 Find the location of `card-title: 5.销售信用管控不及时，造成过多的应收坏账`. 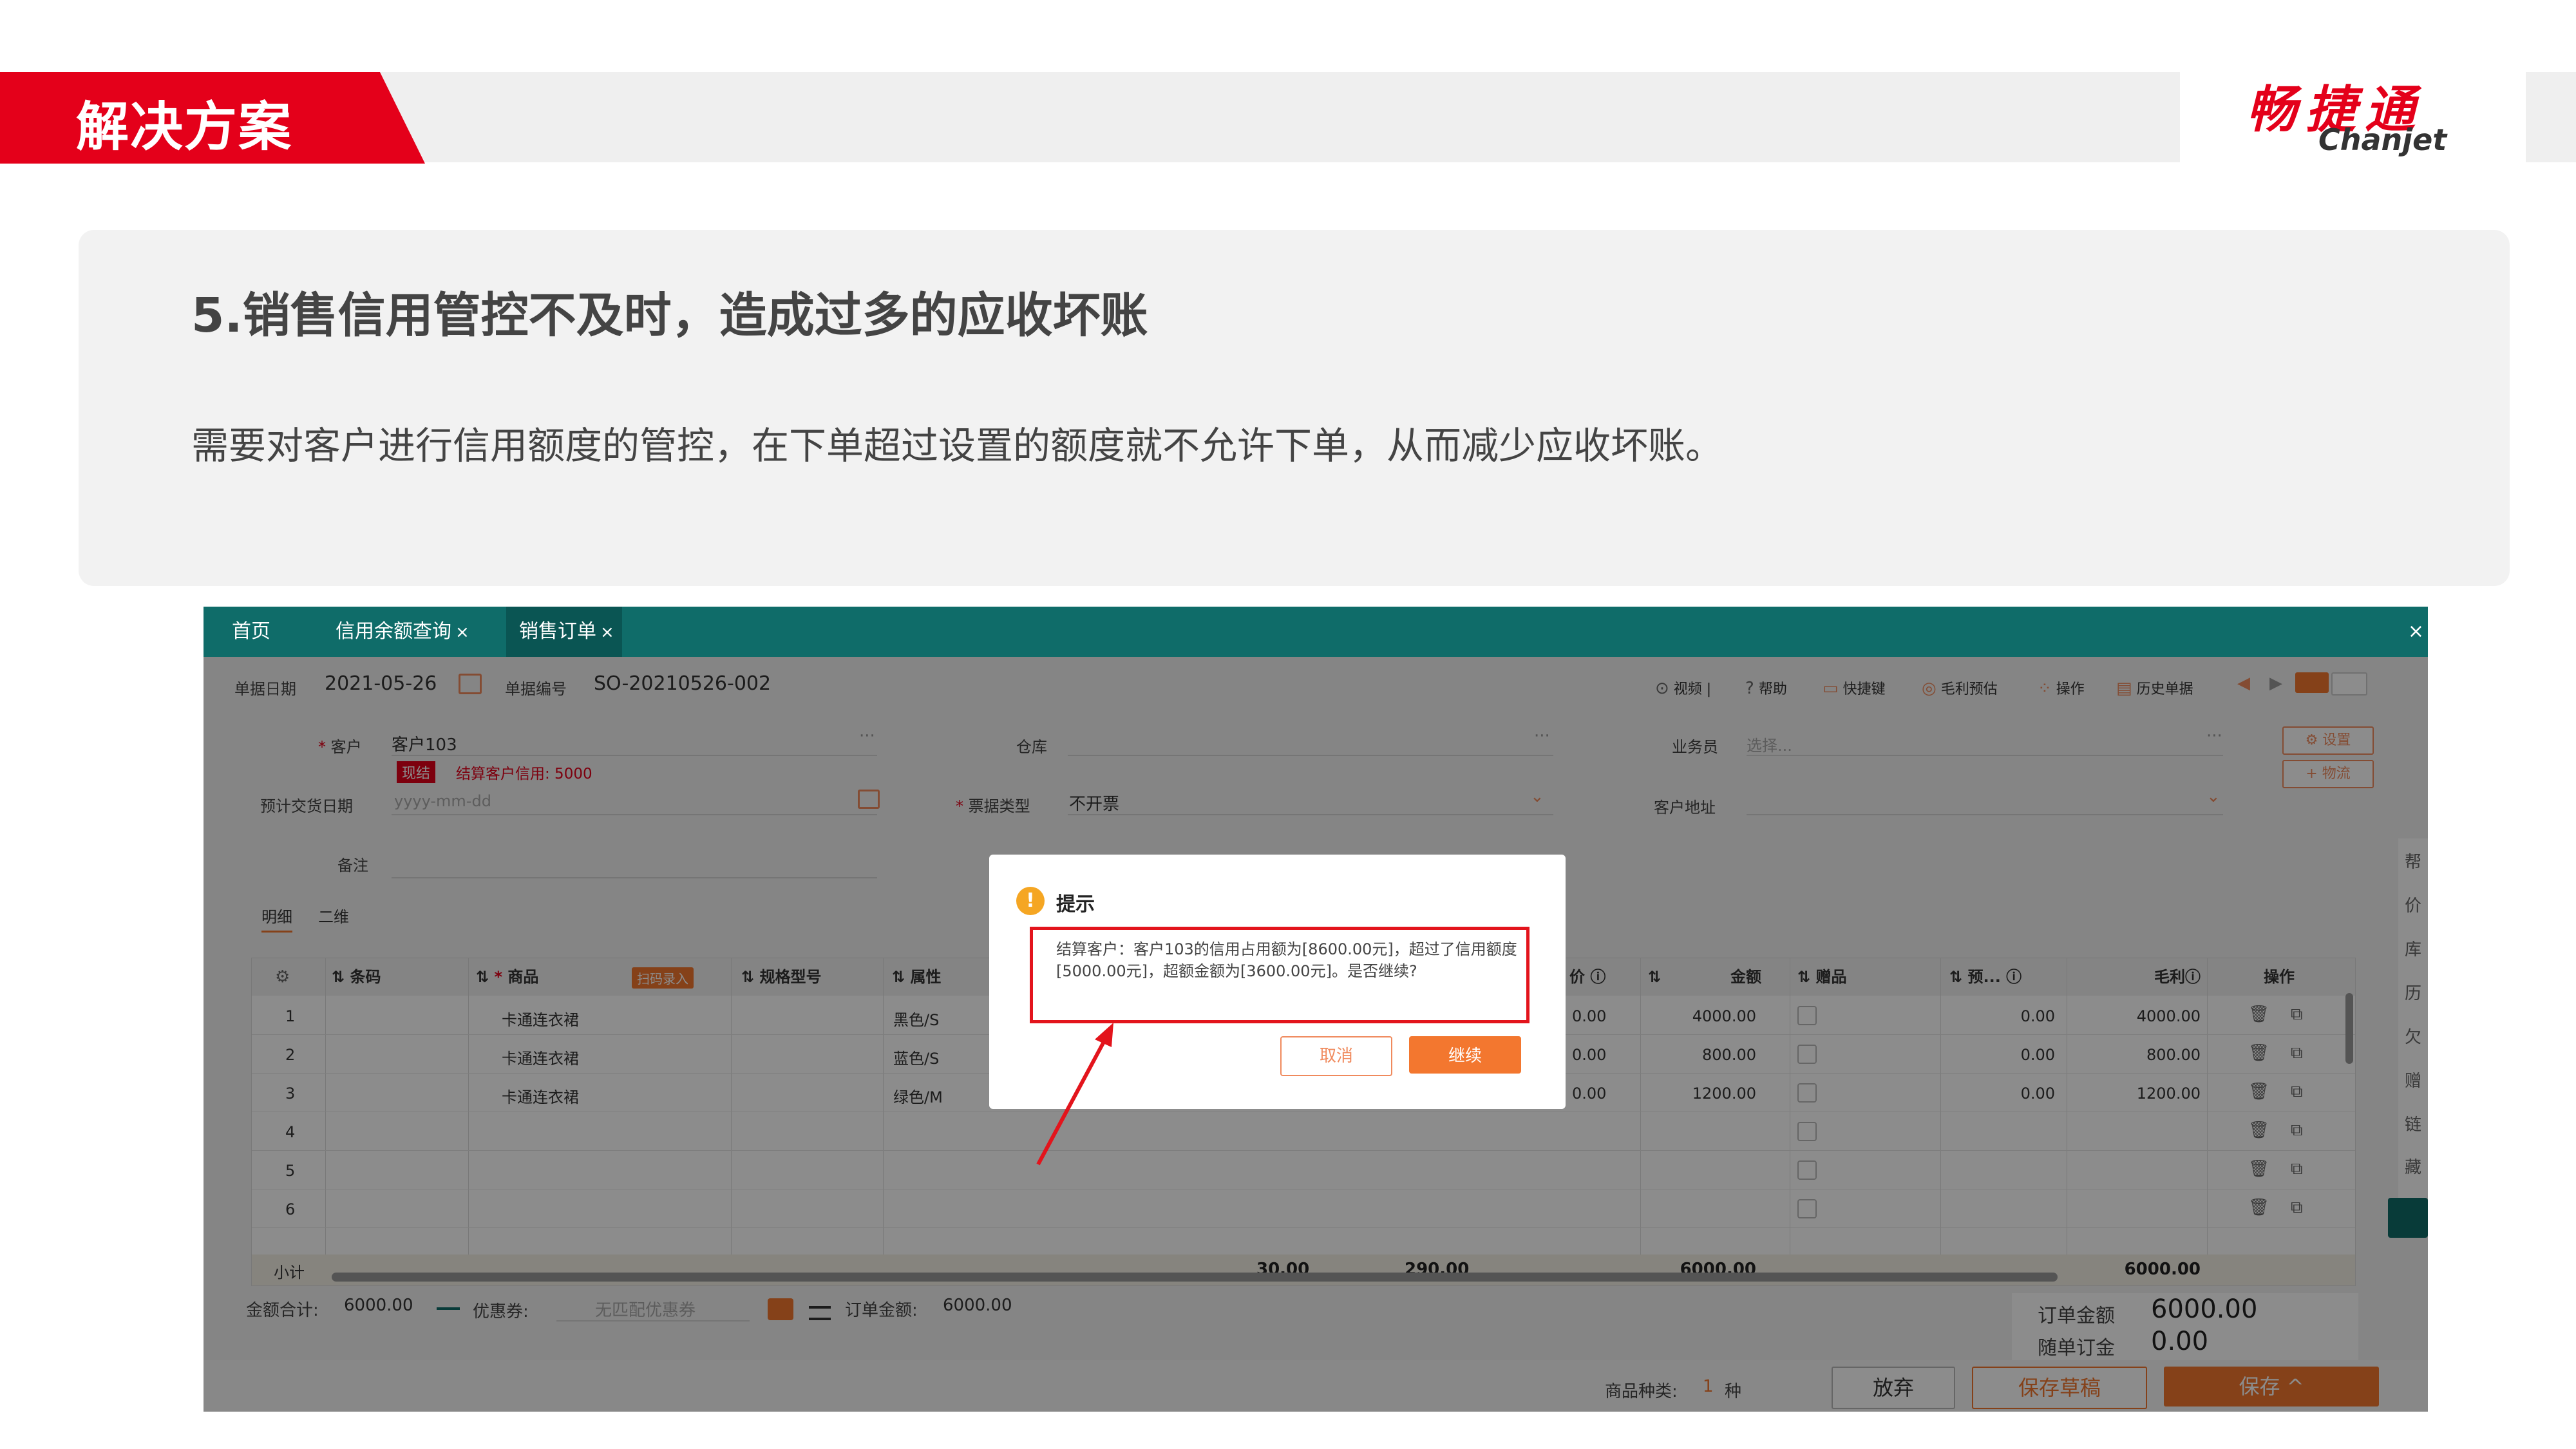

card-title: 5.销售信用管控不及时，造成过多的应收坏账 is located at coordinates (669, 315).